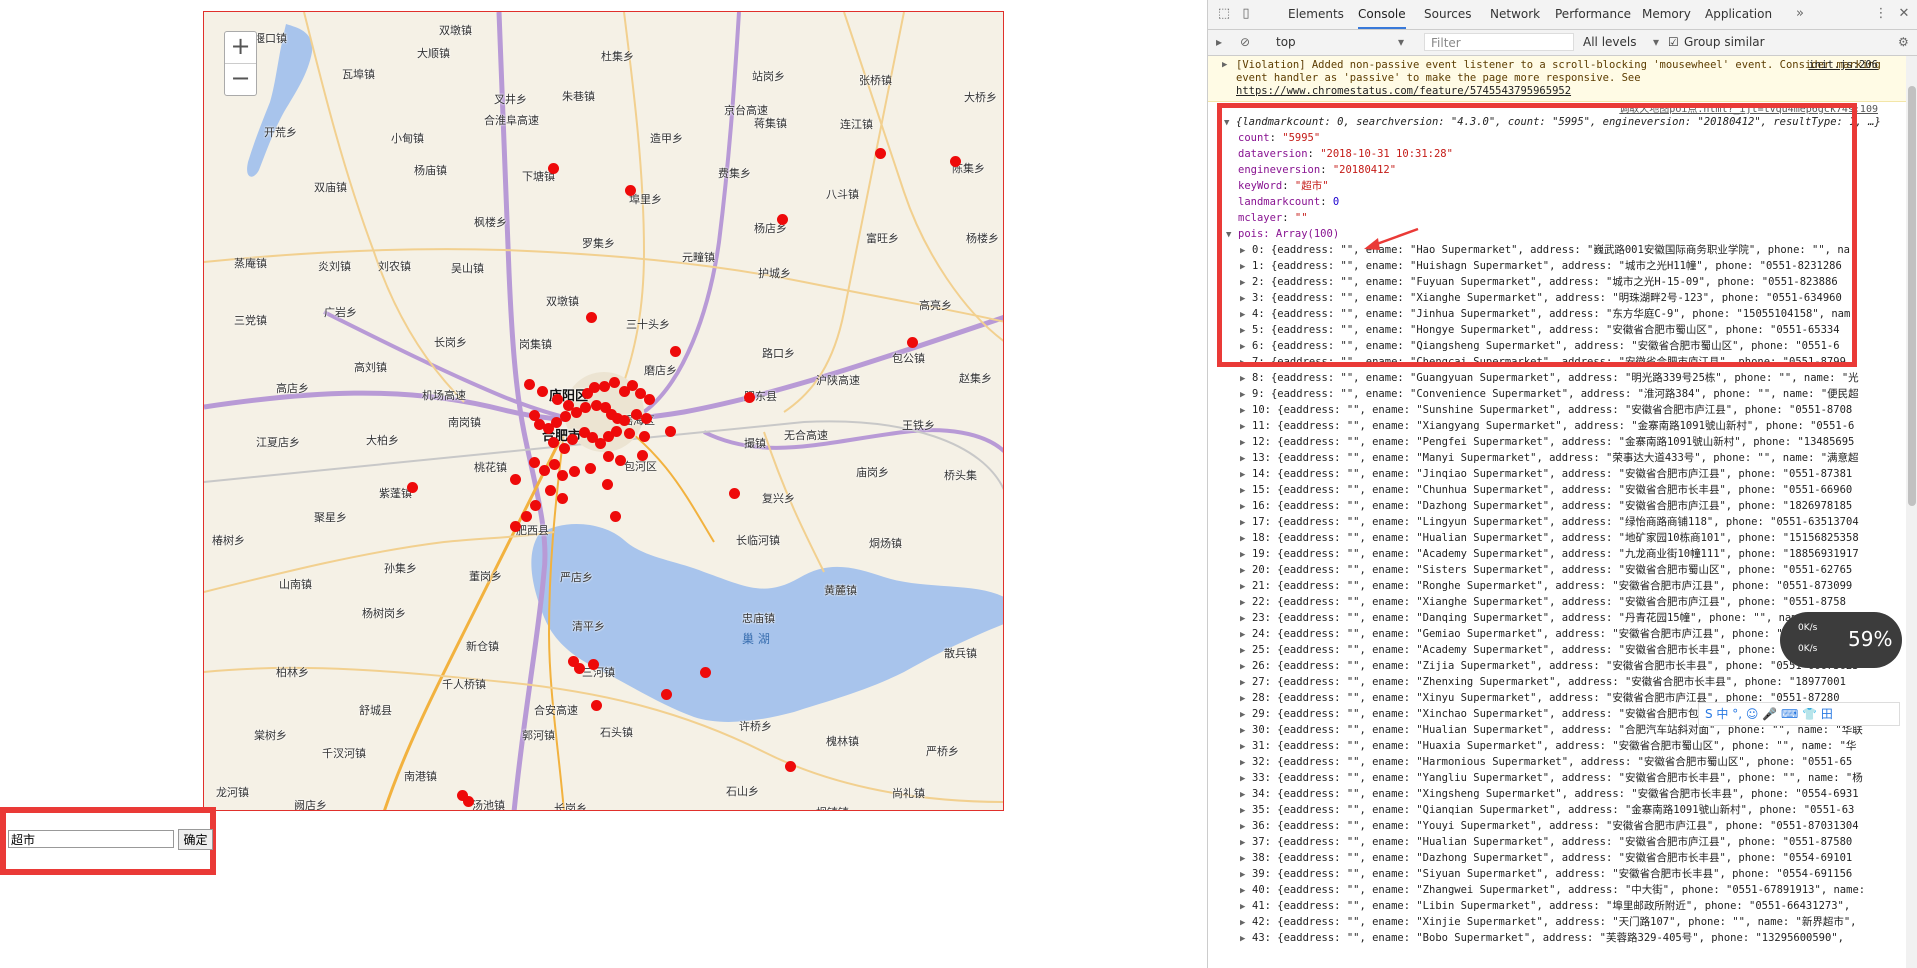  Describe the element at coordinates (1286, 42) in the screenshot. I see `context-select: top` at that location.